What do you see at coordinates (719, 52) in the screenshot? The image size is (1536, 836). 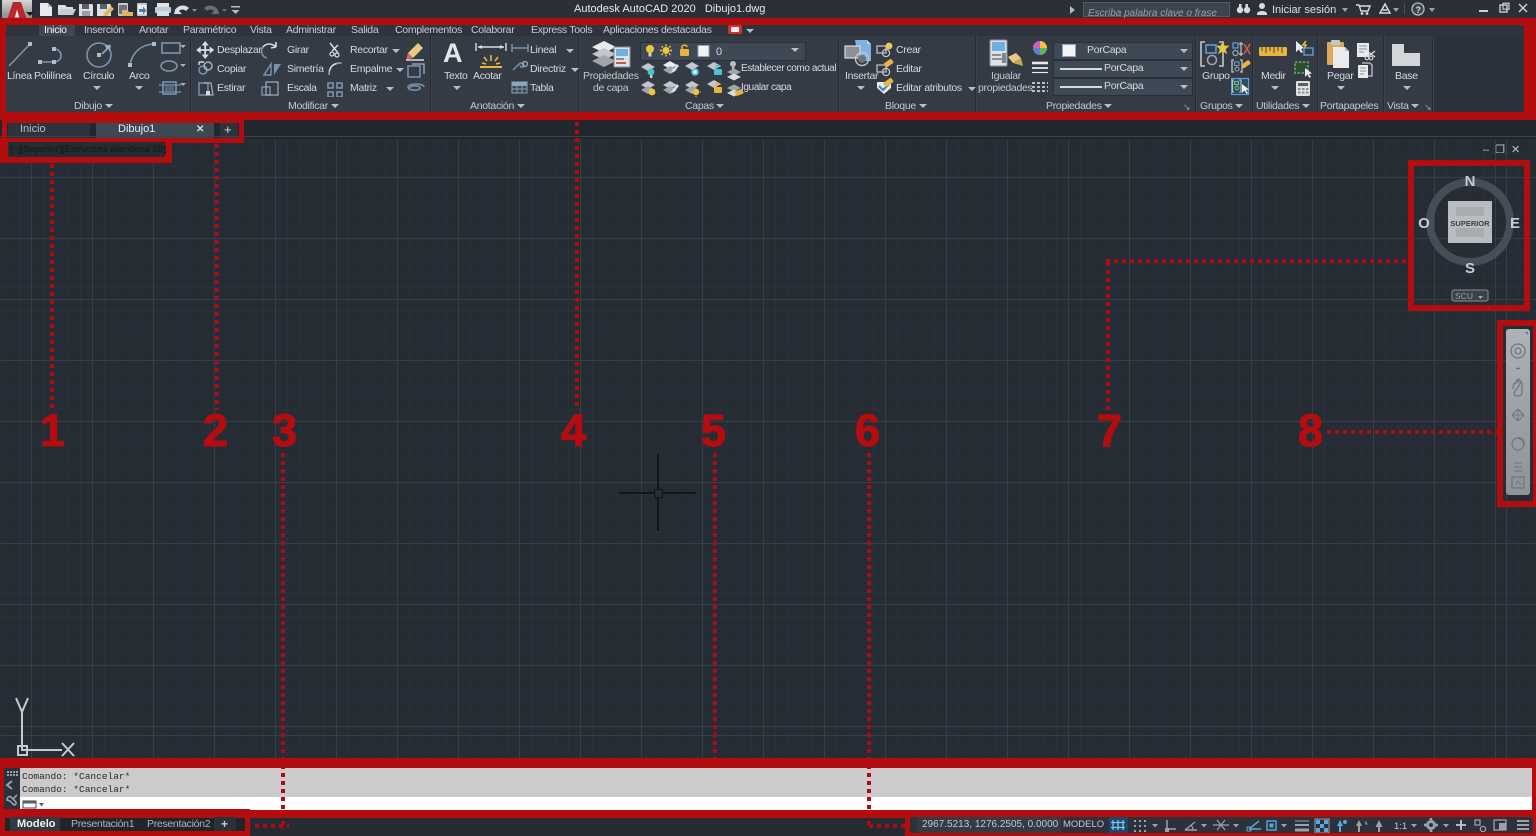 I see `svg-text: 0` at bounding box center [719, 52].